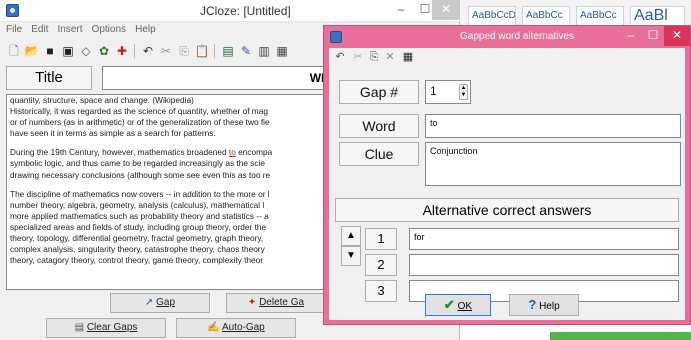 The image size is (691, 340). What do you see at coordinates (39, 29) in the screenshot?
I see `menu-edit: Edit` at bounding box center [39, 29].